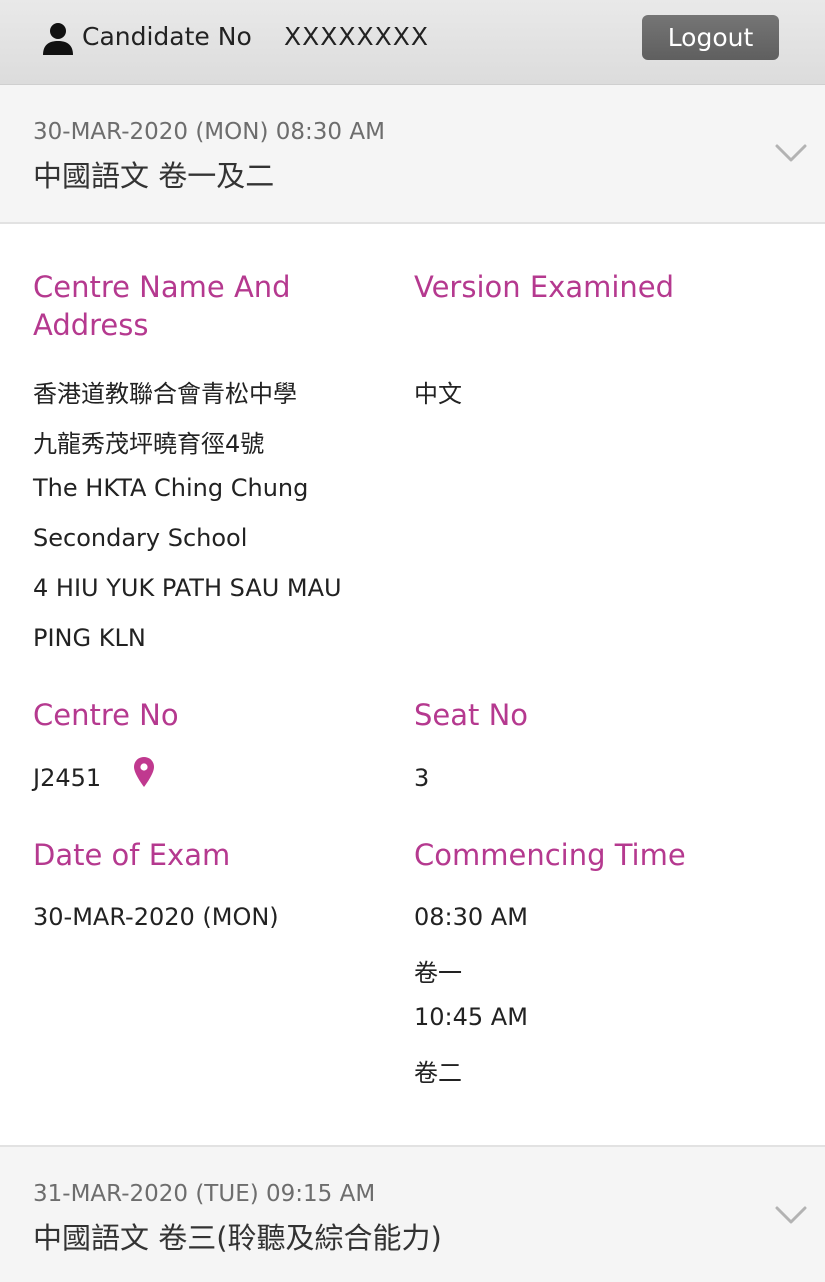  What do you see at coordinates (187, 588) in the screenshot?
I see `address-line: 4 HIU YUK PATH SAU MAU` at bounding box center [187, 588].